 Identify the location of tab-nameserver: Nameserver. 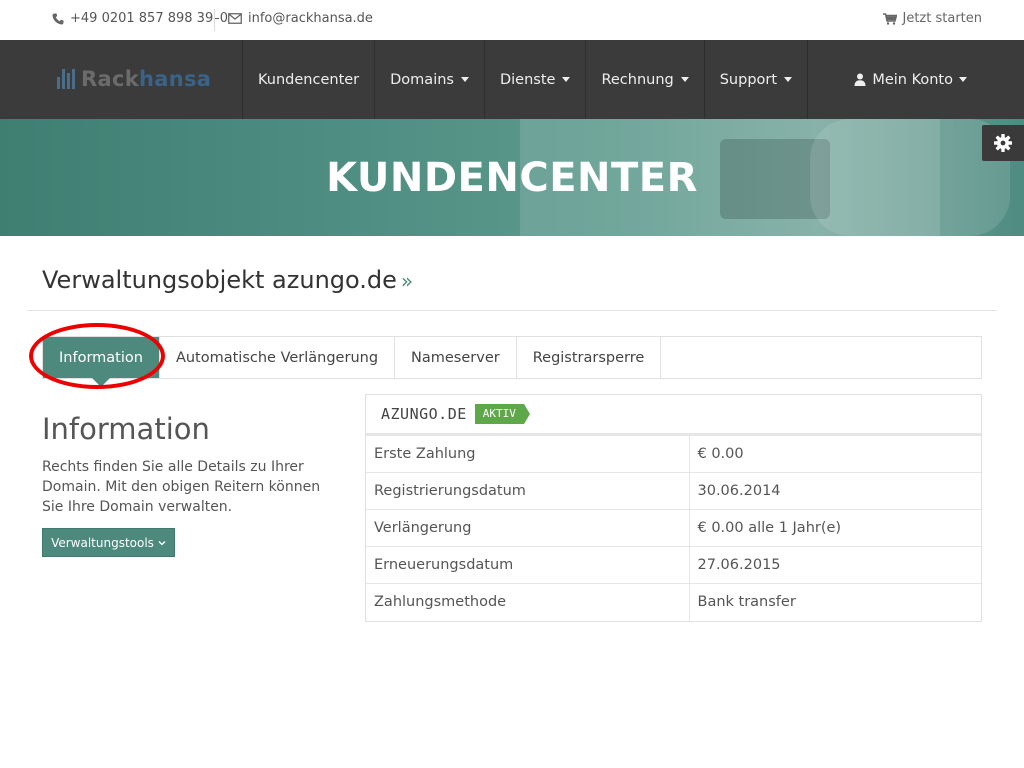
(456, 357).